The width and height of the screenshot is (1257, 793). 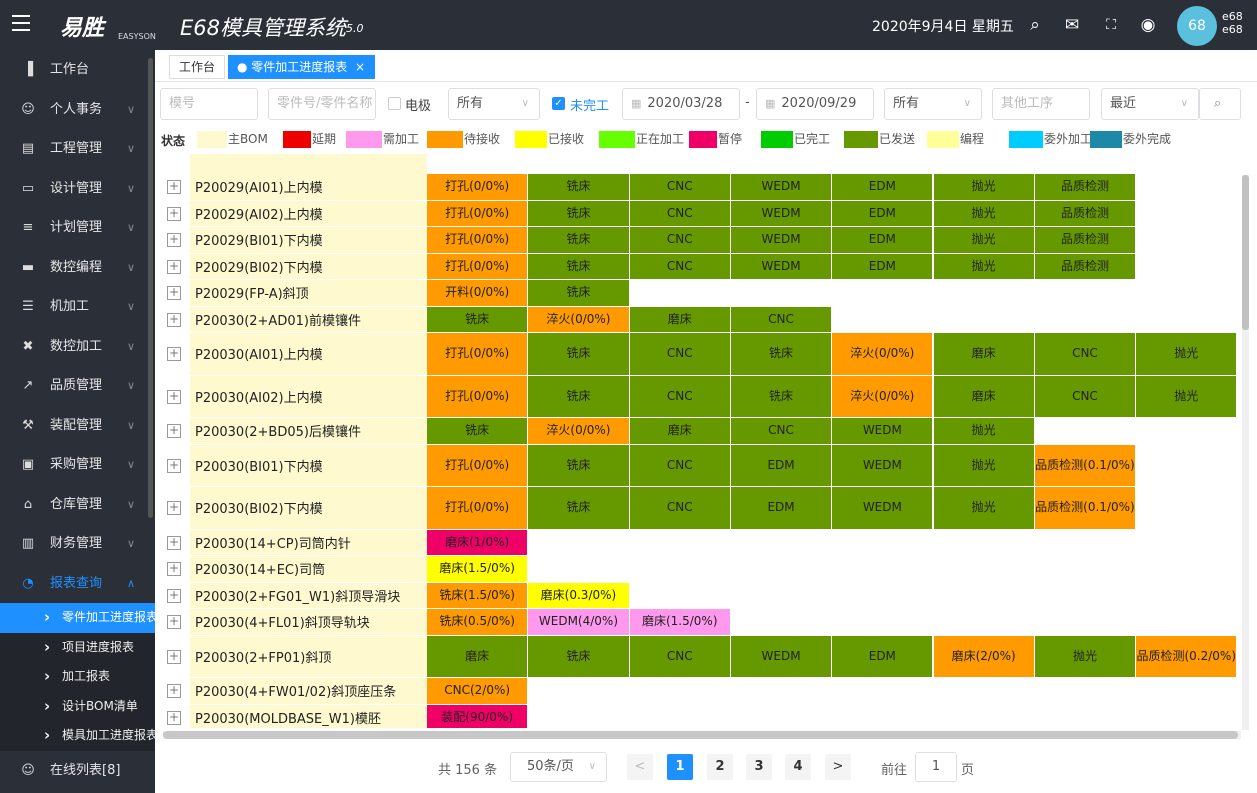 I want to click on sidebar-item-1: ☺ 个人事务 ∨, so click(x=77, y=110).